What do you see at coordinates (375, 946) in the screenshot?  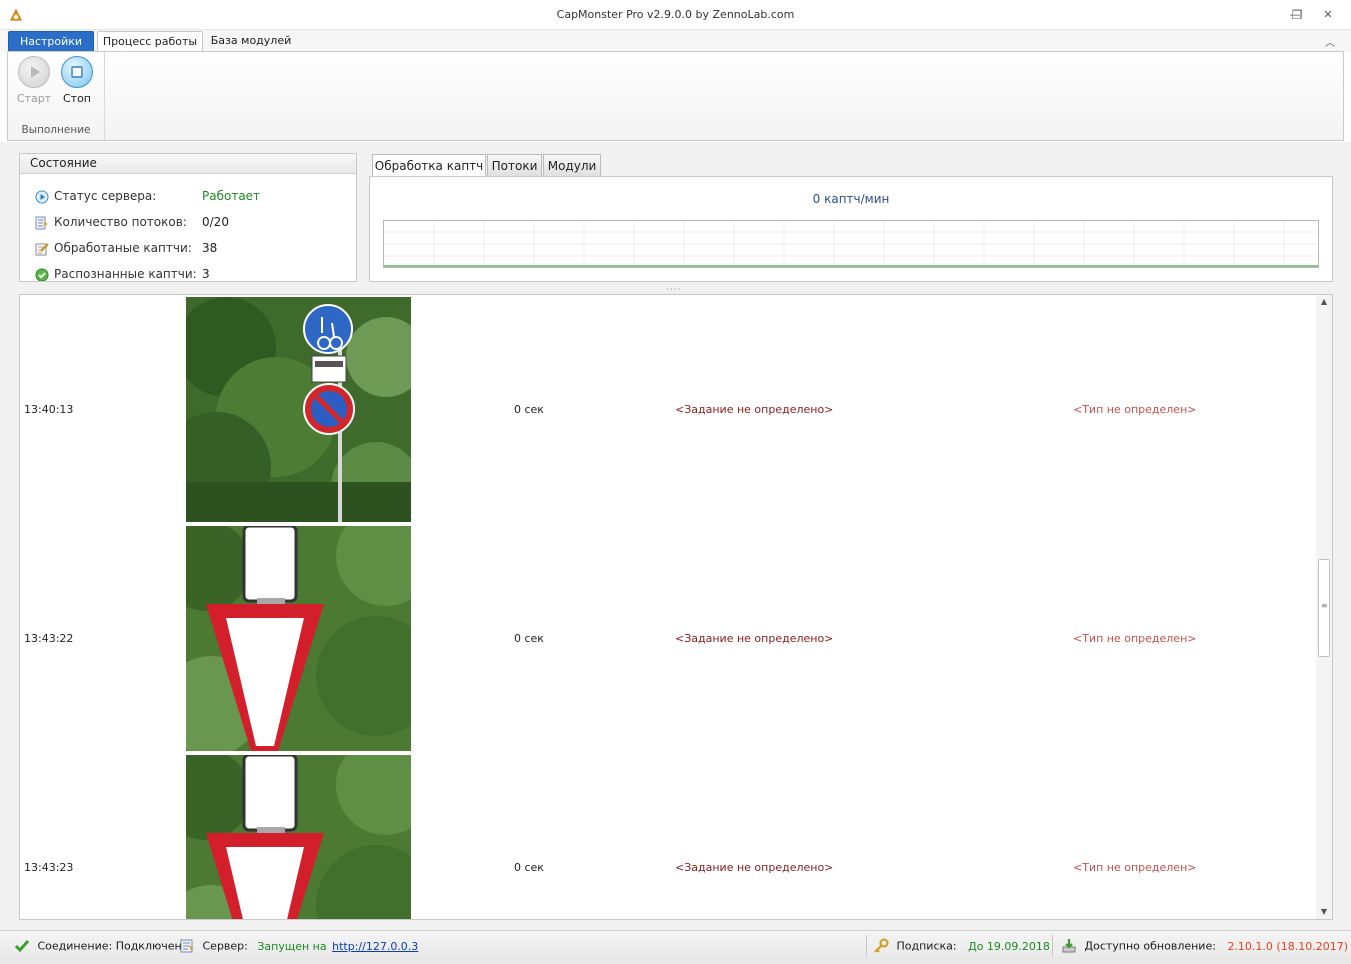 I see `server-url-link: http://127.0.0.3` at bounding box center [375, 946].